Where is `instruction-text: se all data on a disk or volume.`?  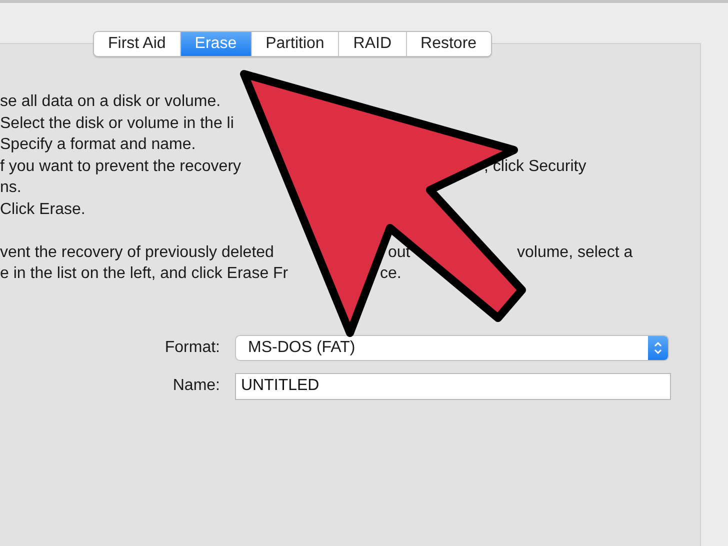
instruction-text: se all data on a disk or volume. is located at coordinates (110, 101).